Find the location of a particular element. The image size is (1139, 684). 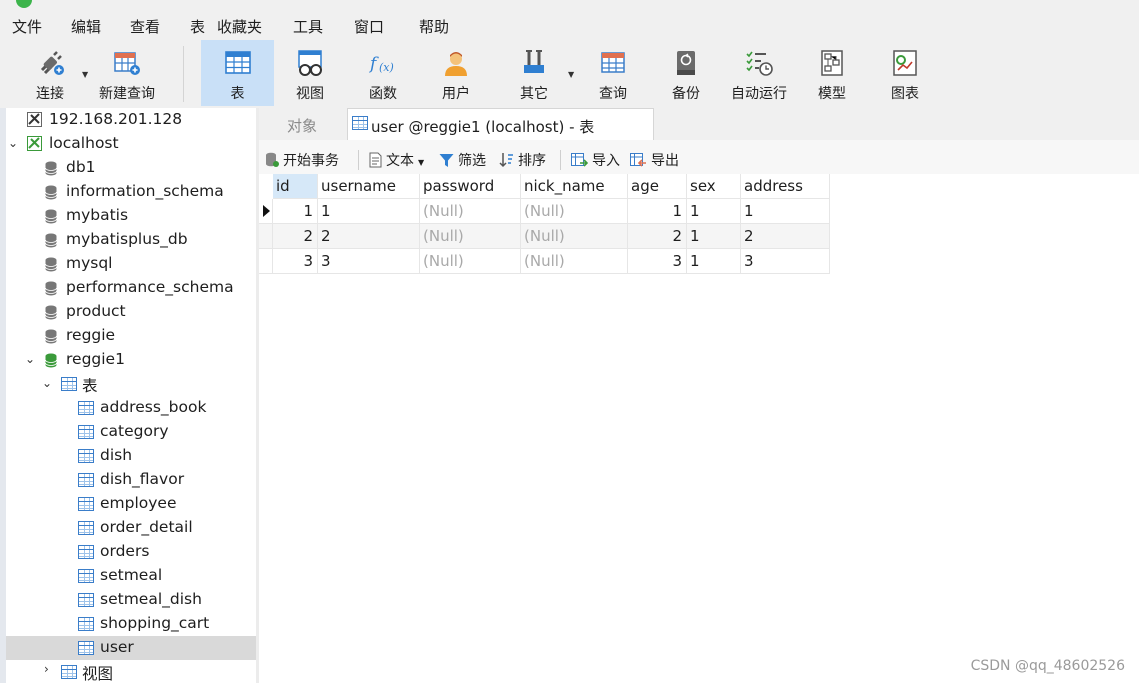

tree-db-db1: db1 is located at coordinates (131, 168).